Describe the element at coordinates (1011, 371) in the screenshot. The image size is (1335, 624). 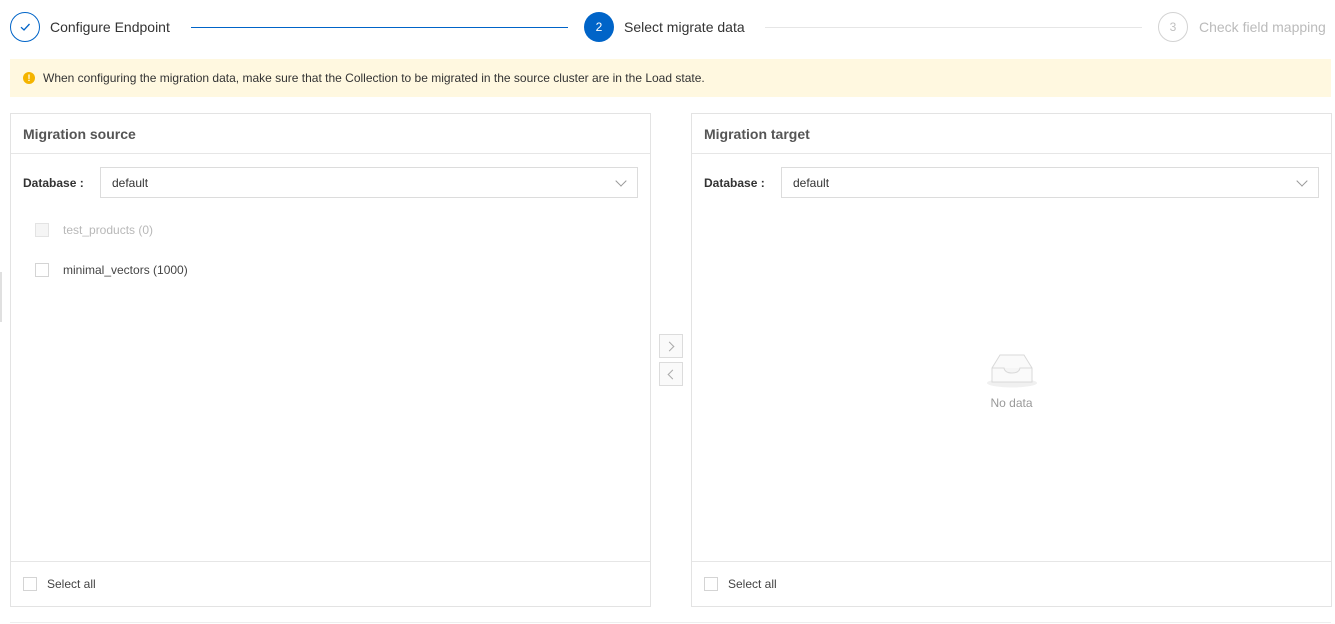
I see `empty-inbox-icon` at that location.